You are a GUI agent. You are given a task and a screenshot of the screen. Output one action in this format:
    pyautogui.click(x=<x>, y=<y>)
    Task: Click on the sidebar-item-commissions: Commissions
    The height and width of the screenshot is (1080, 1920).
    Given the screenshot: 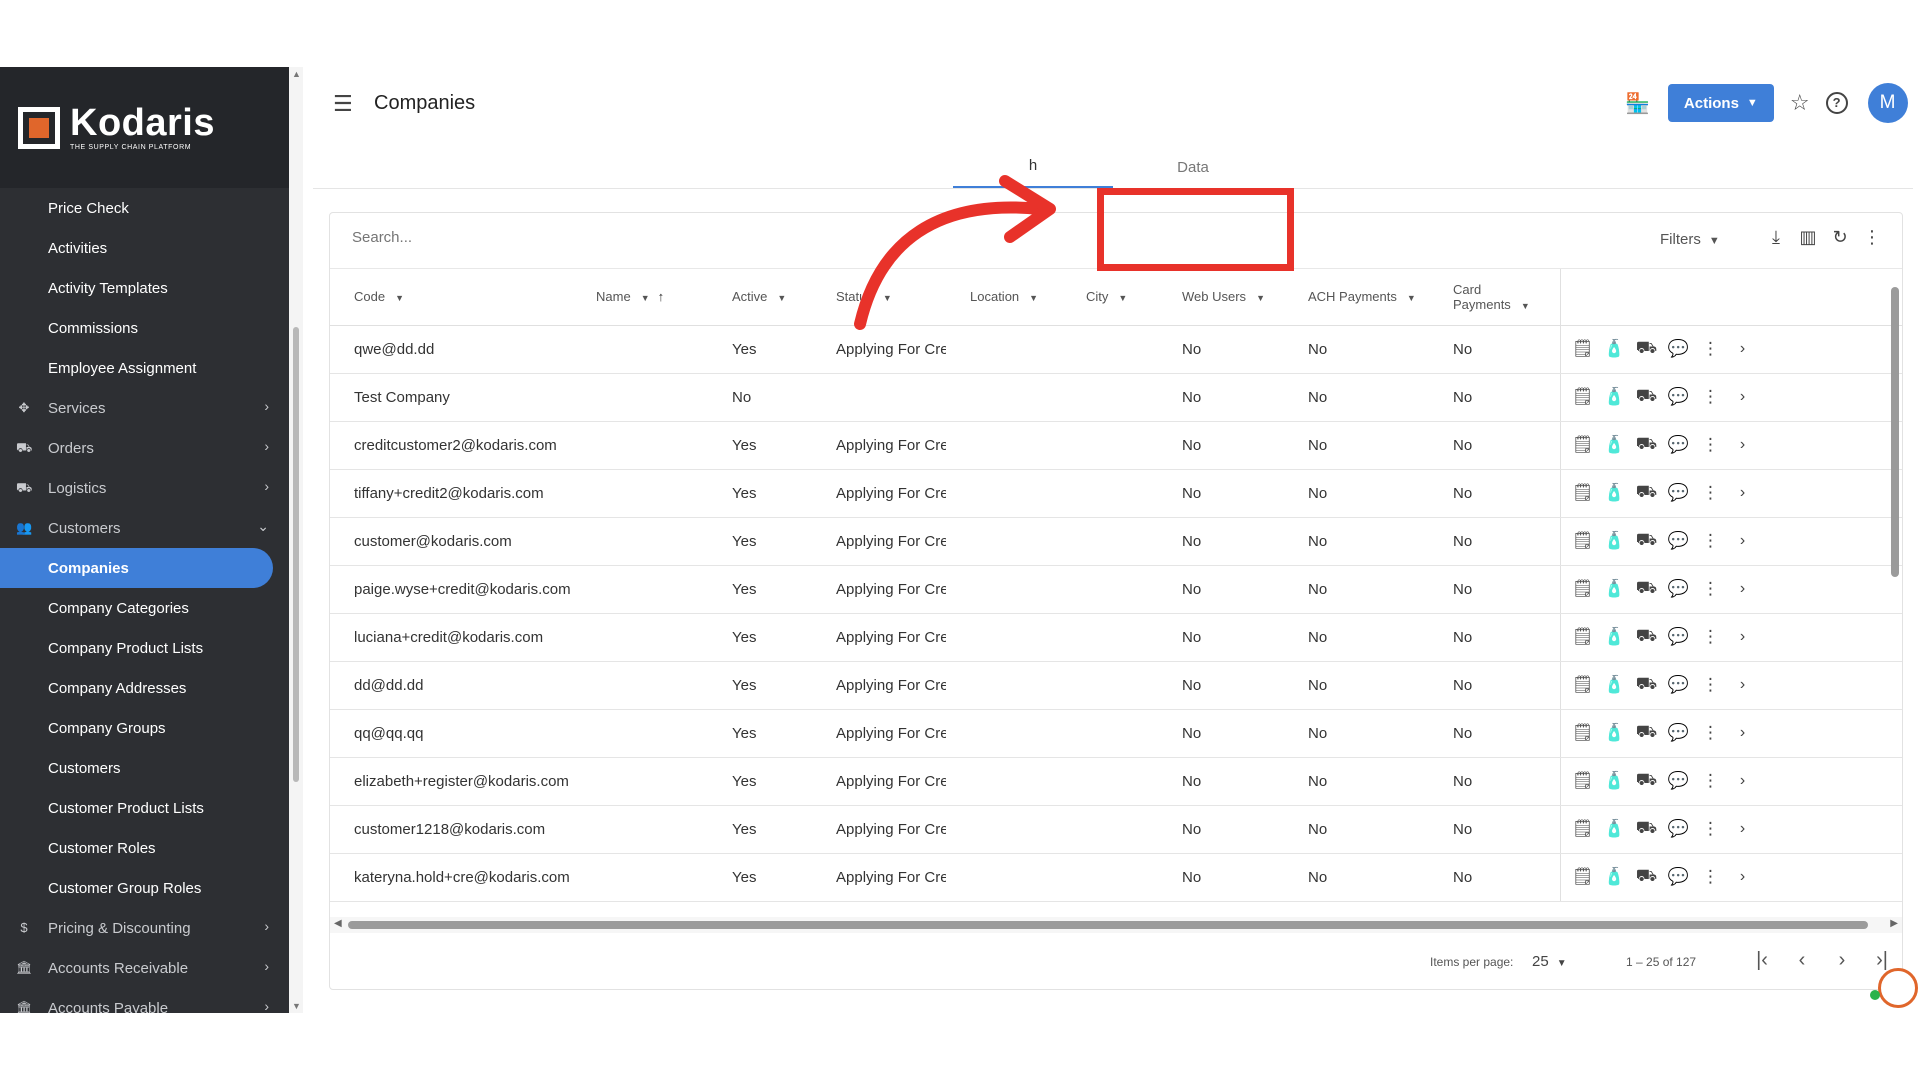 What is the action you would take?
    pyautogui.click(x=144, y=328)
    